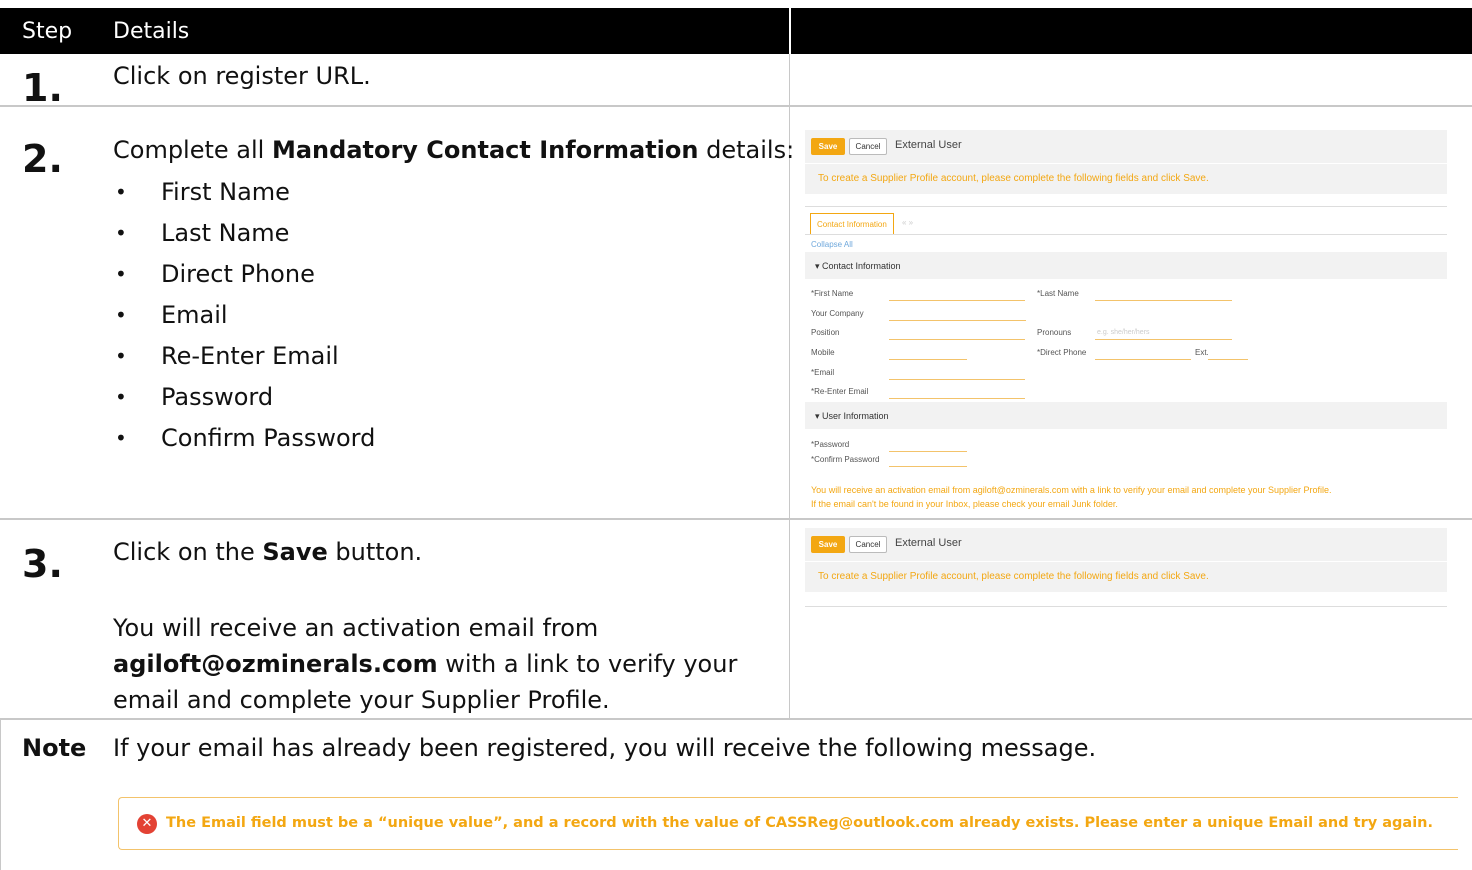 The height and width of the screenshot is (870, 1472). What do you see at coordinates (244, 443) in the screenshot?
I see `list-item: Confirm Password` at bounding box center [244, 443].